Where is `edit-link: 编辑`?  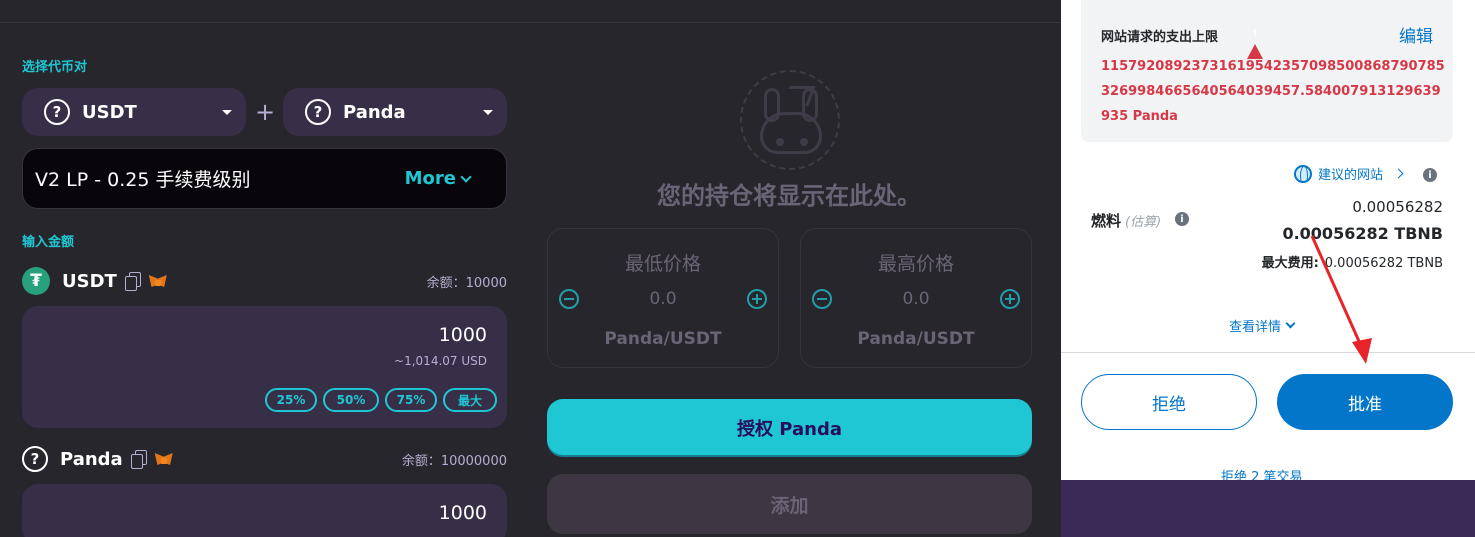 edit-link: 编辑 is located at coordinates (1416, 34).